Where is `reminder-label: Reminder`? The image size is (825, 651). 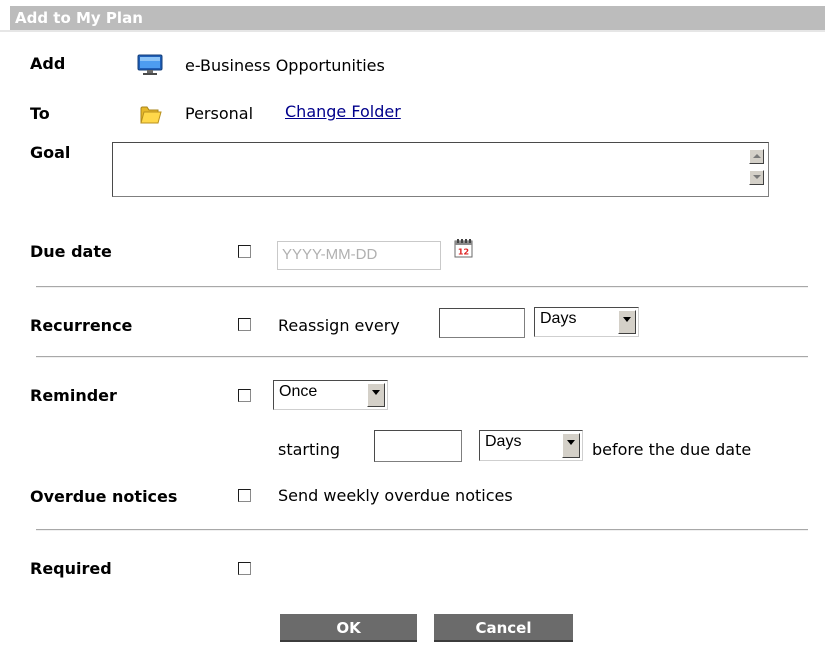 reminder-label: Reminder is located at coordinates (73, 395).